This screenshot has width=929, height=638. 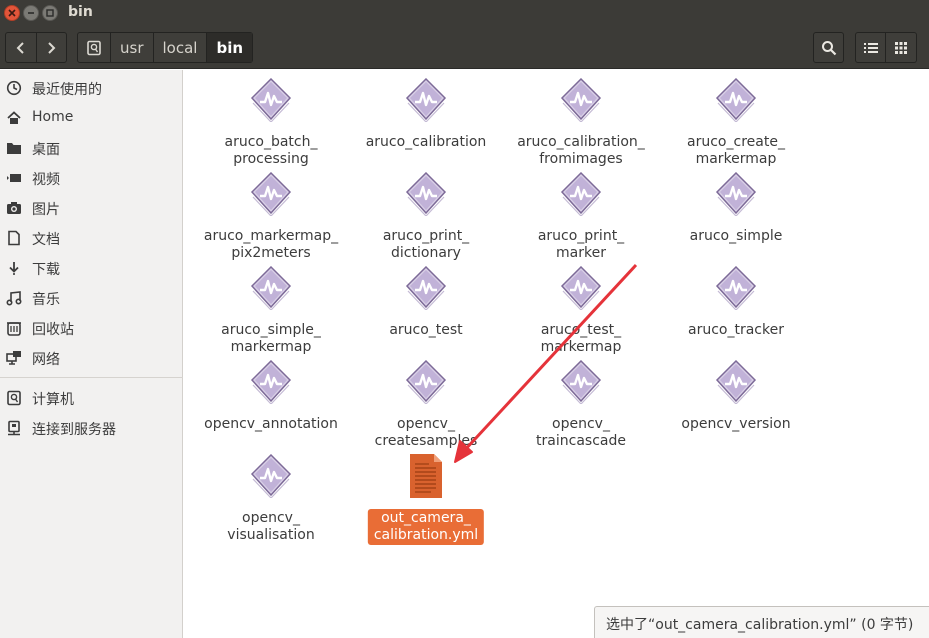 I want to click on file-name-line: aruco_create_, so click(x=736, y=142).